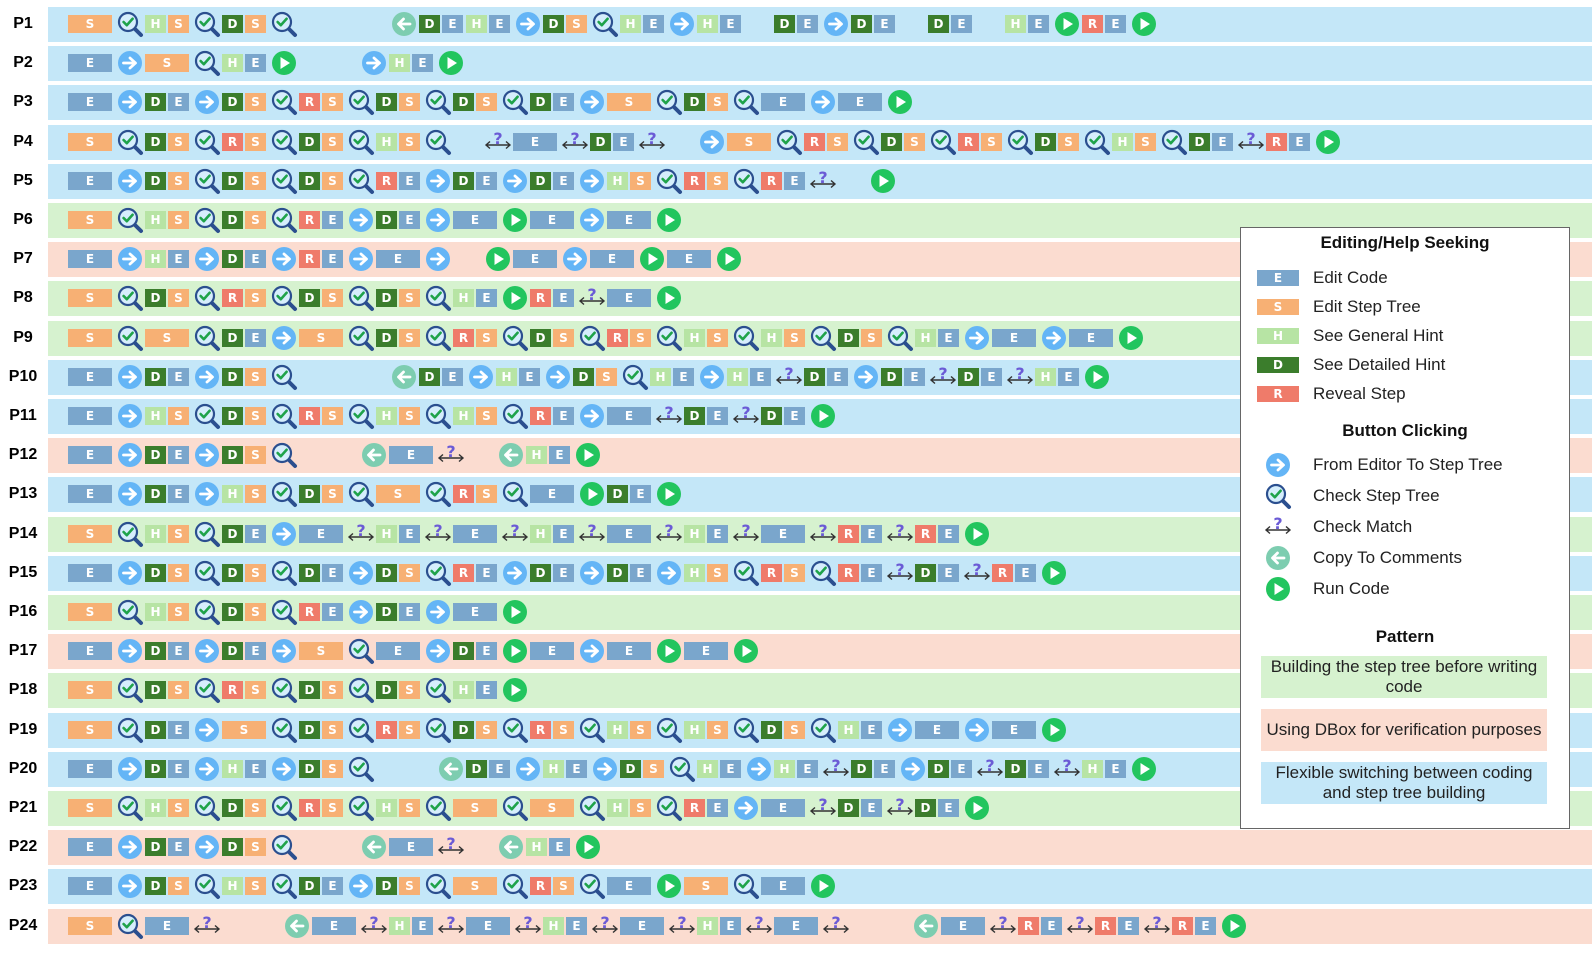 The image size is (1594, 967). I want to click on row-label: P14, so click(23, 533).